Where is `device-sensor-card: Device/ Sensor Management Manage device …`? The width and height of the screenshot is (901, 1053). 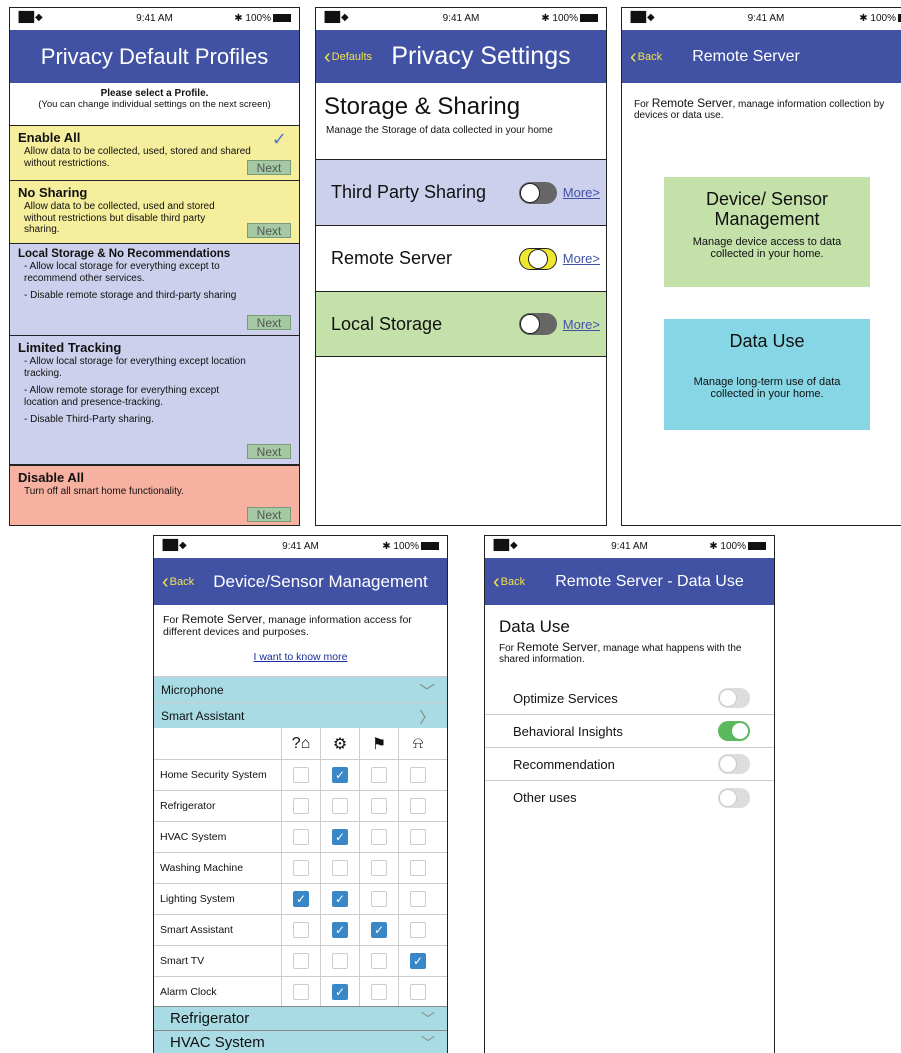 device-sensor-card: Device/ Sensor Management Manage device … is located at coordinates (767, 232).